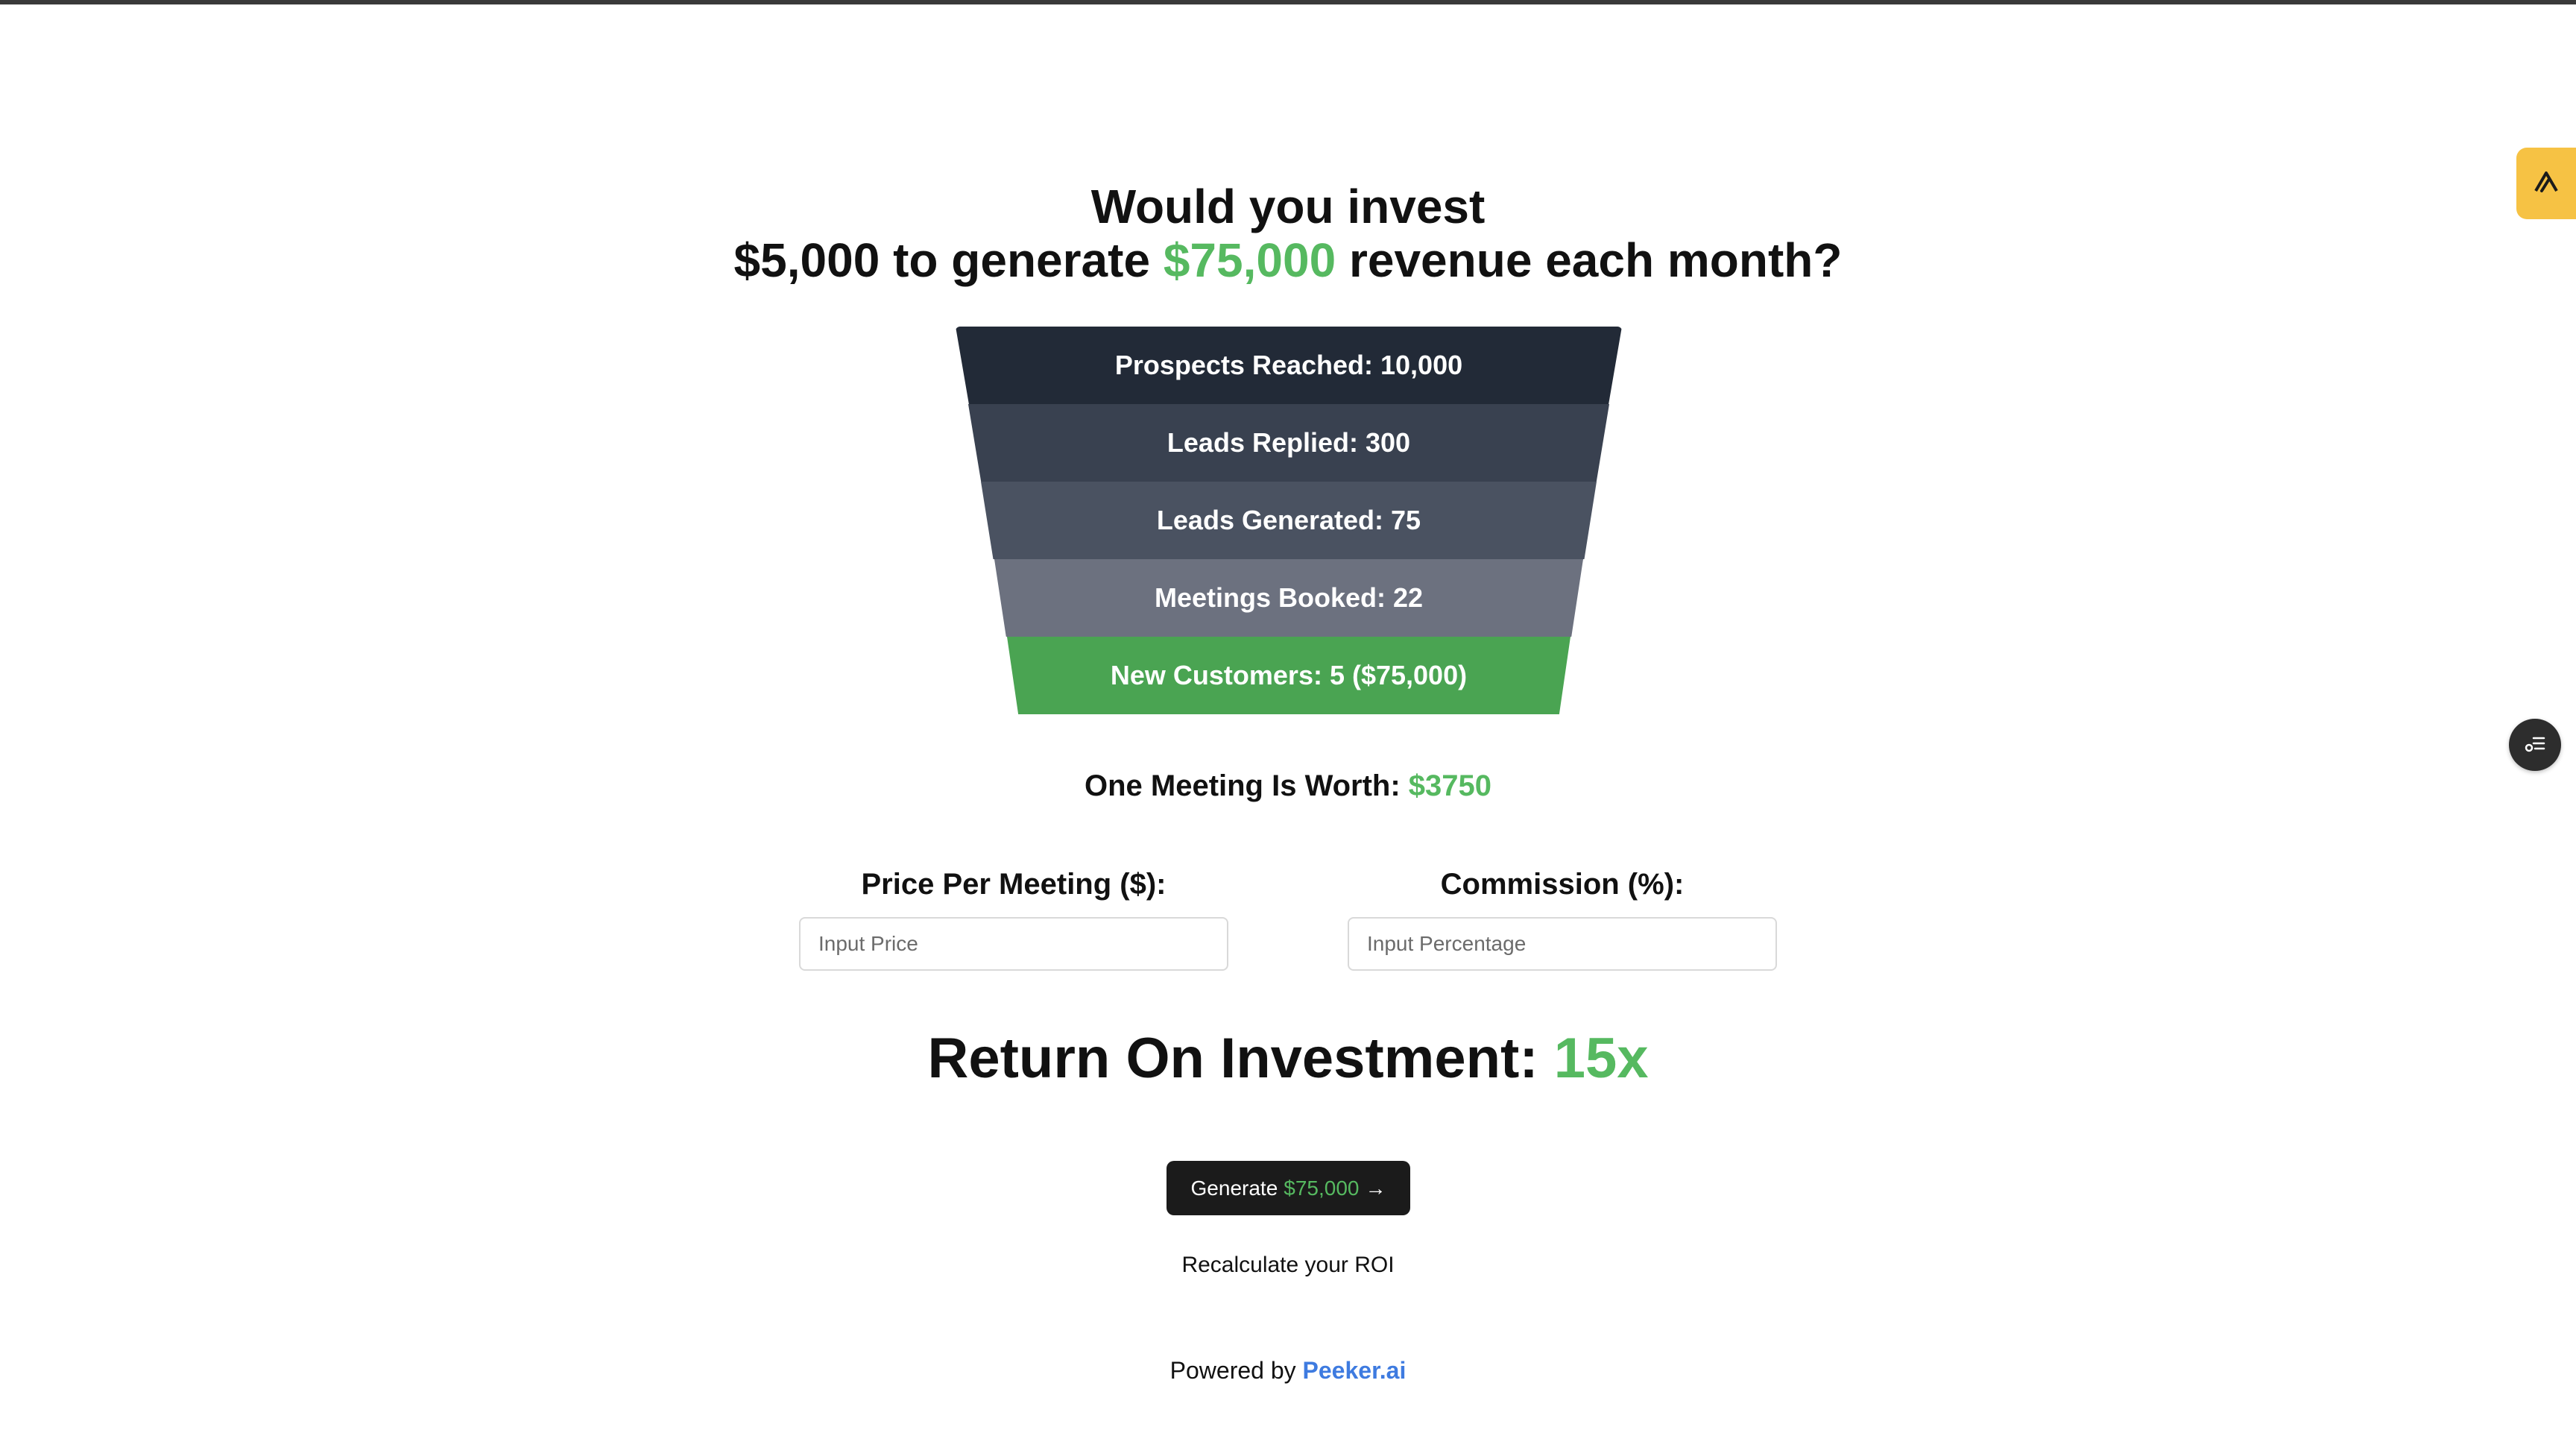  I want to click on headline-line1: Would you invest, so click(1288, 207).